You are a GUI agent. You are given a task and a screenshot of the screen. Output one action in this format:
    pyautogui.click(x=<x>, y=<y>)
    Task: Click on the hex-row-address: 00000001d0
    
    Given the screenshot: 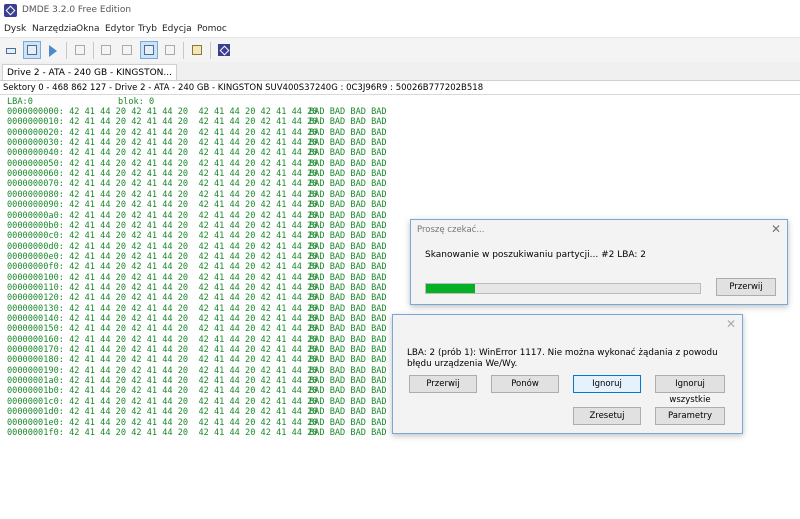 What is the action you would take?
    pyautogui.click(x=33, y=412)
    